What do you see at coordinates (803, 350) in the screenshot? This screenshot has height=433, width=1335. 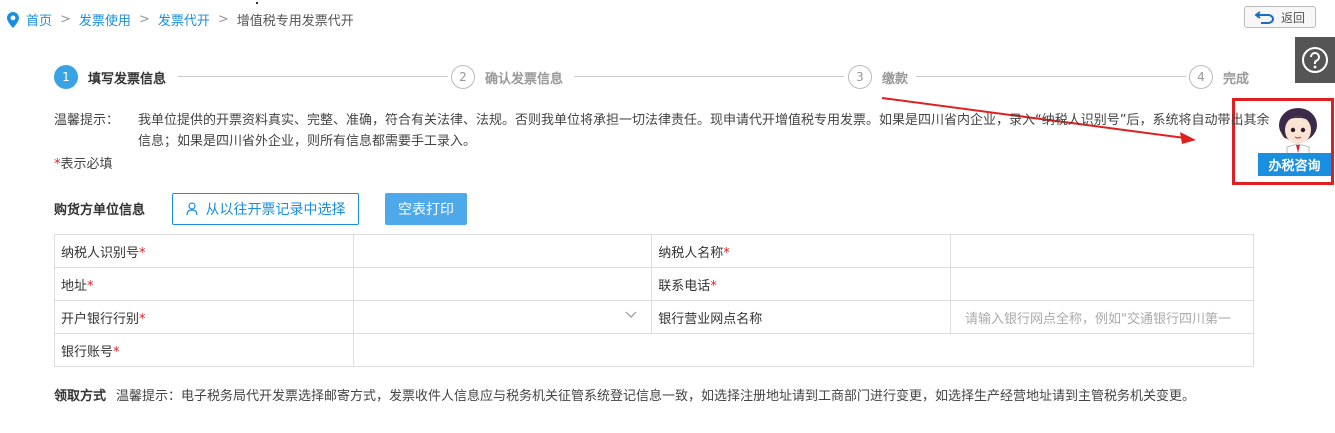 I see `bank-account-input` at bounding box center [803, 350].